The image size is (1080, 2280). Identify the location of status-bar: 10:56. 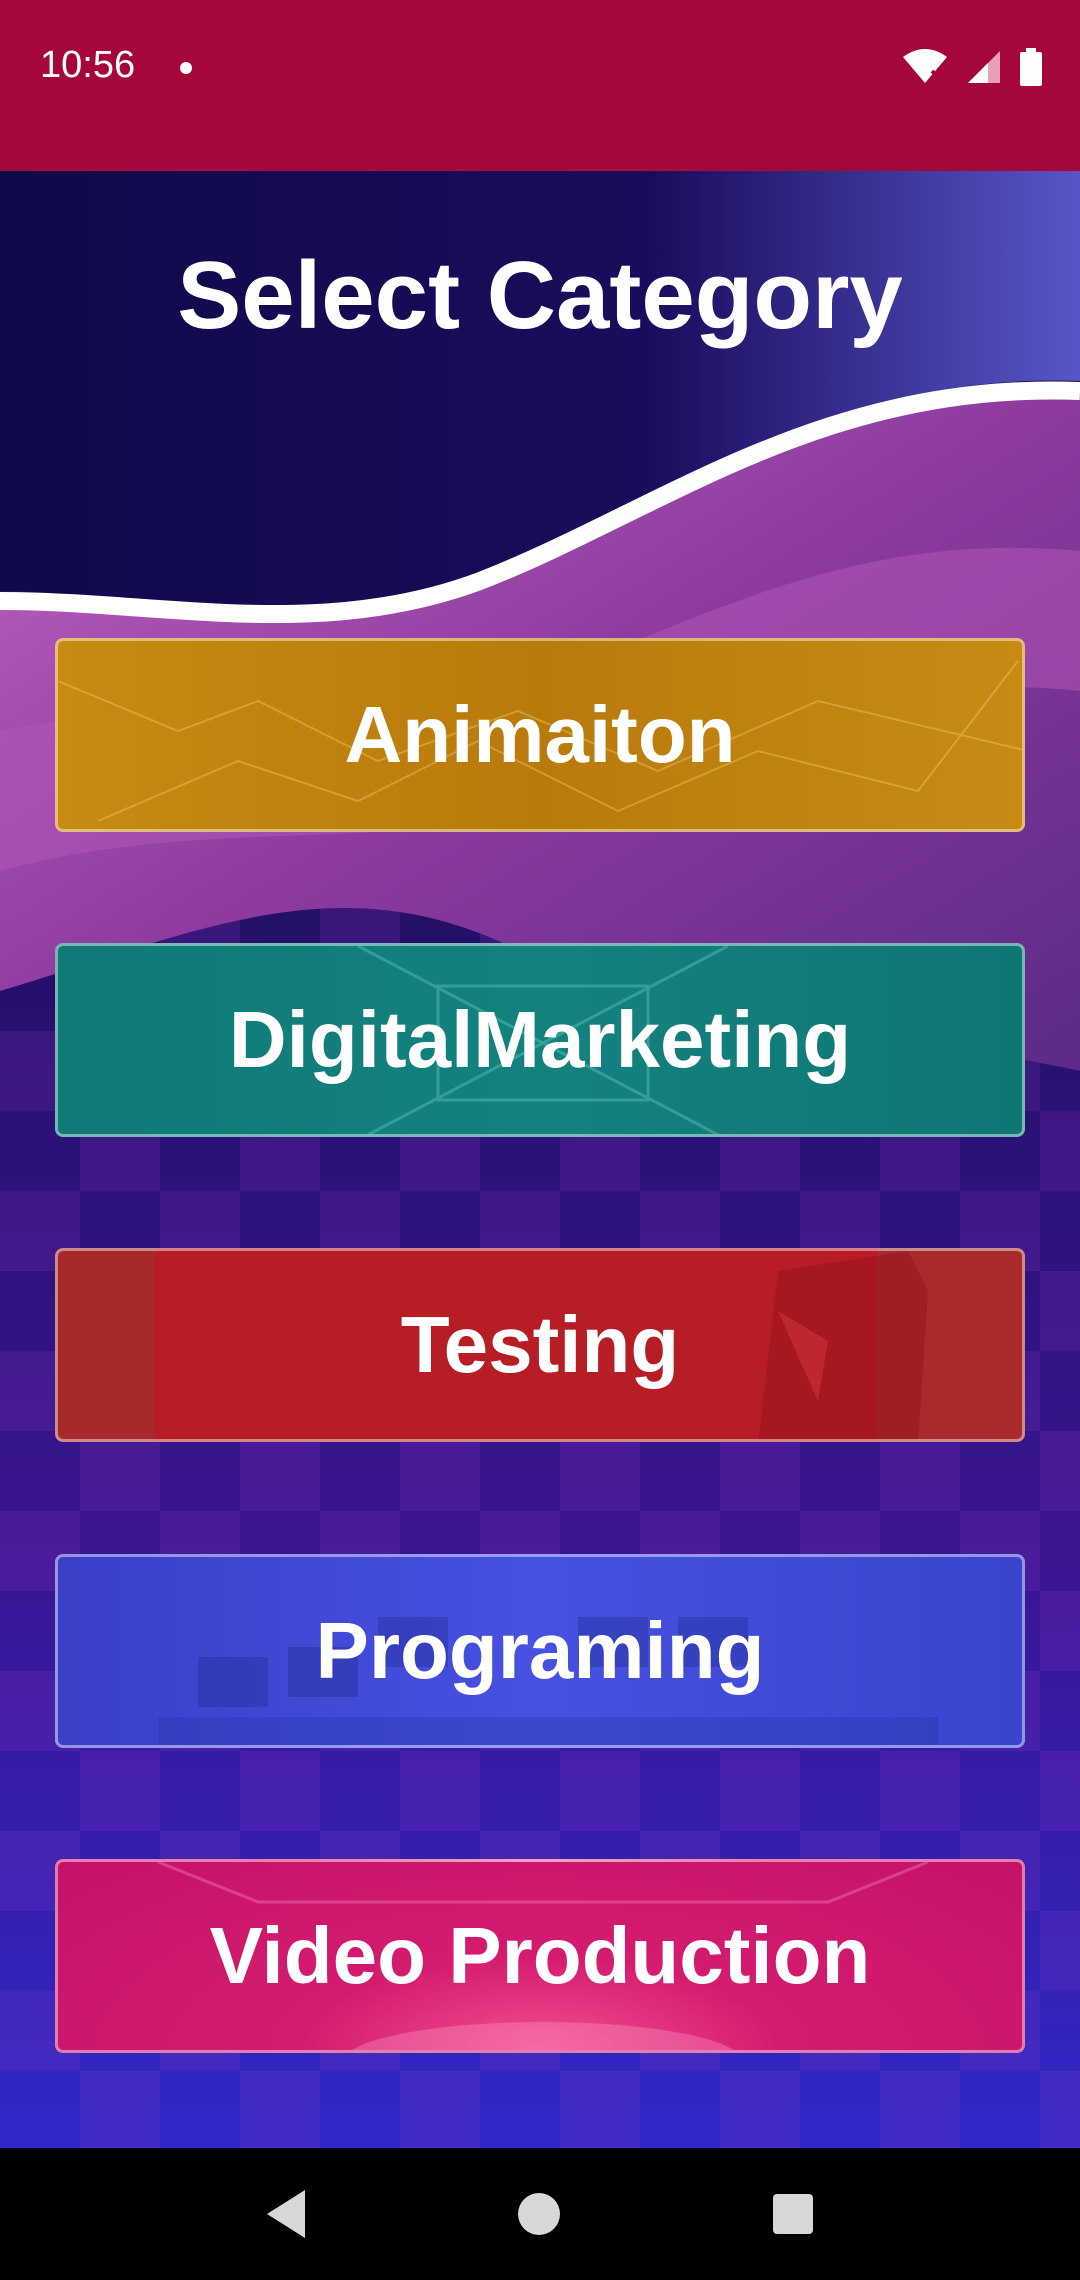
(540, 85).